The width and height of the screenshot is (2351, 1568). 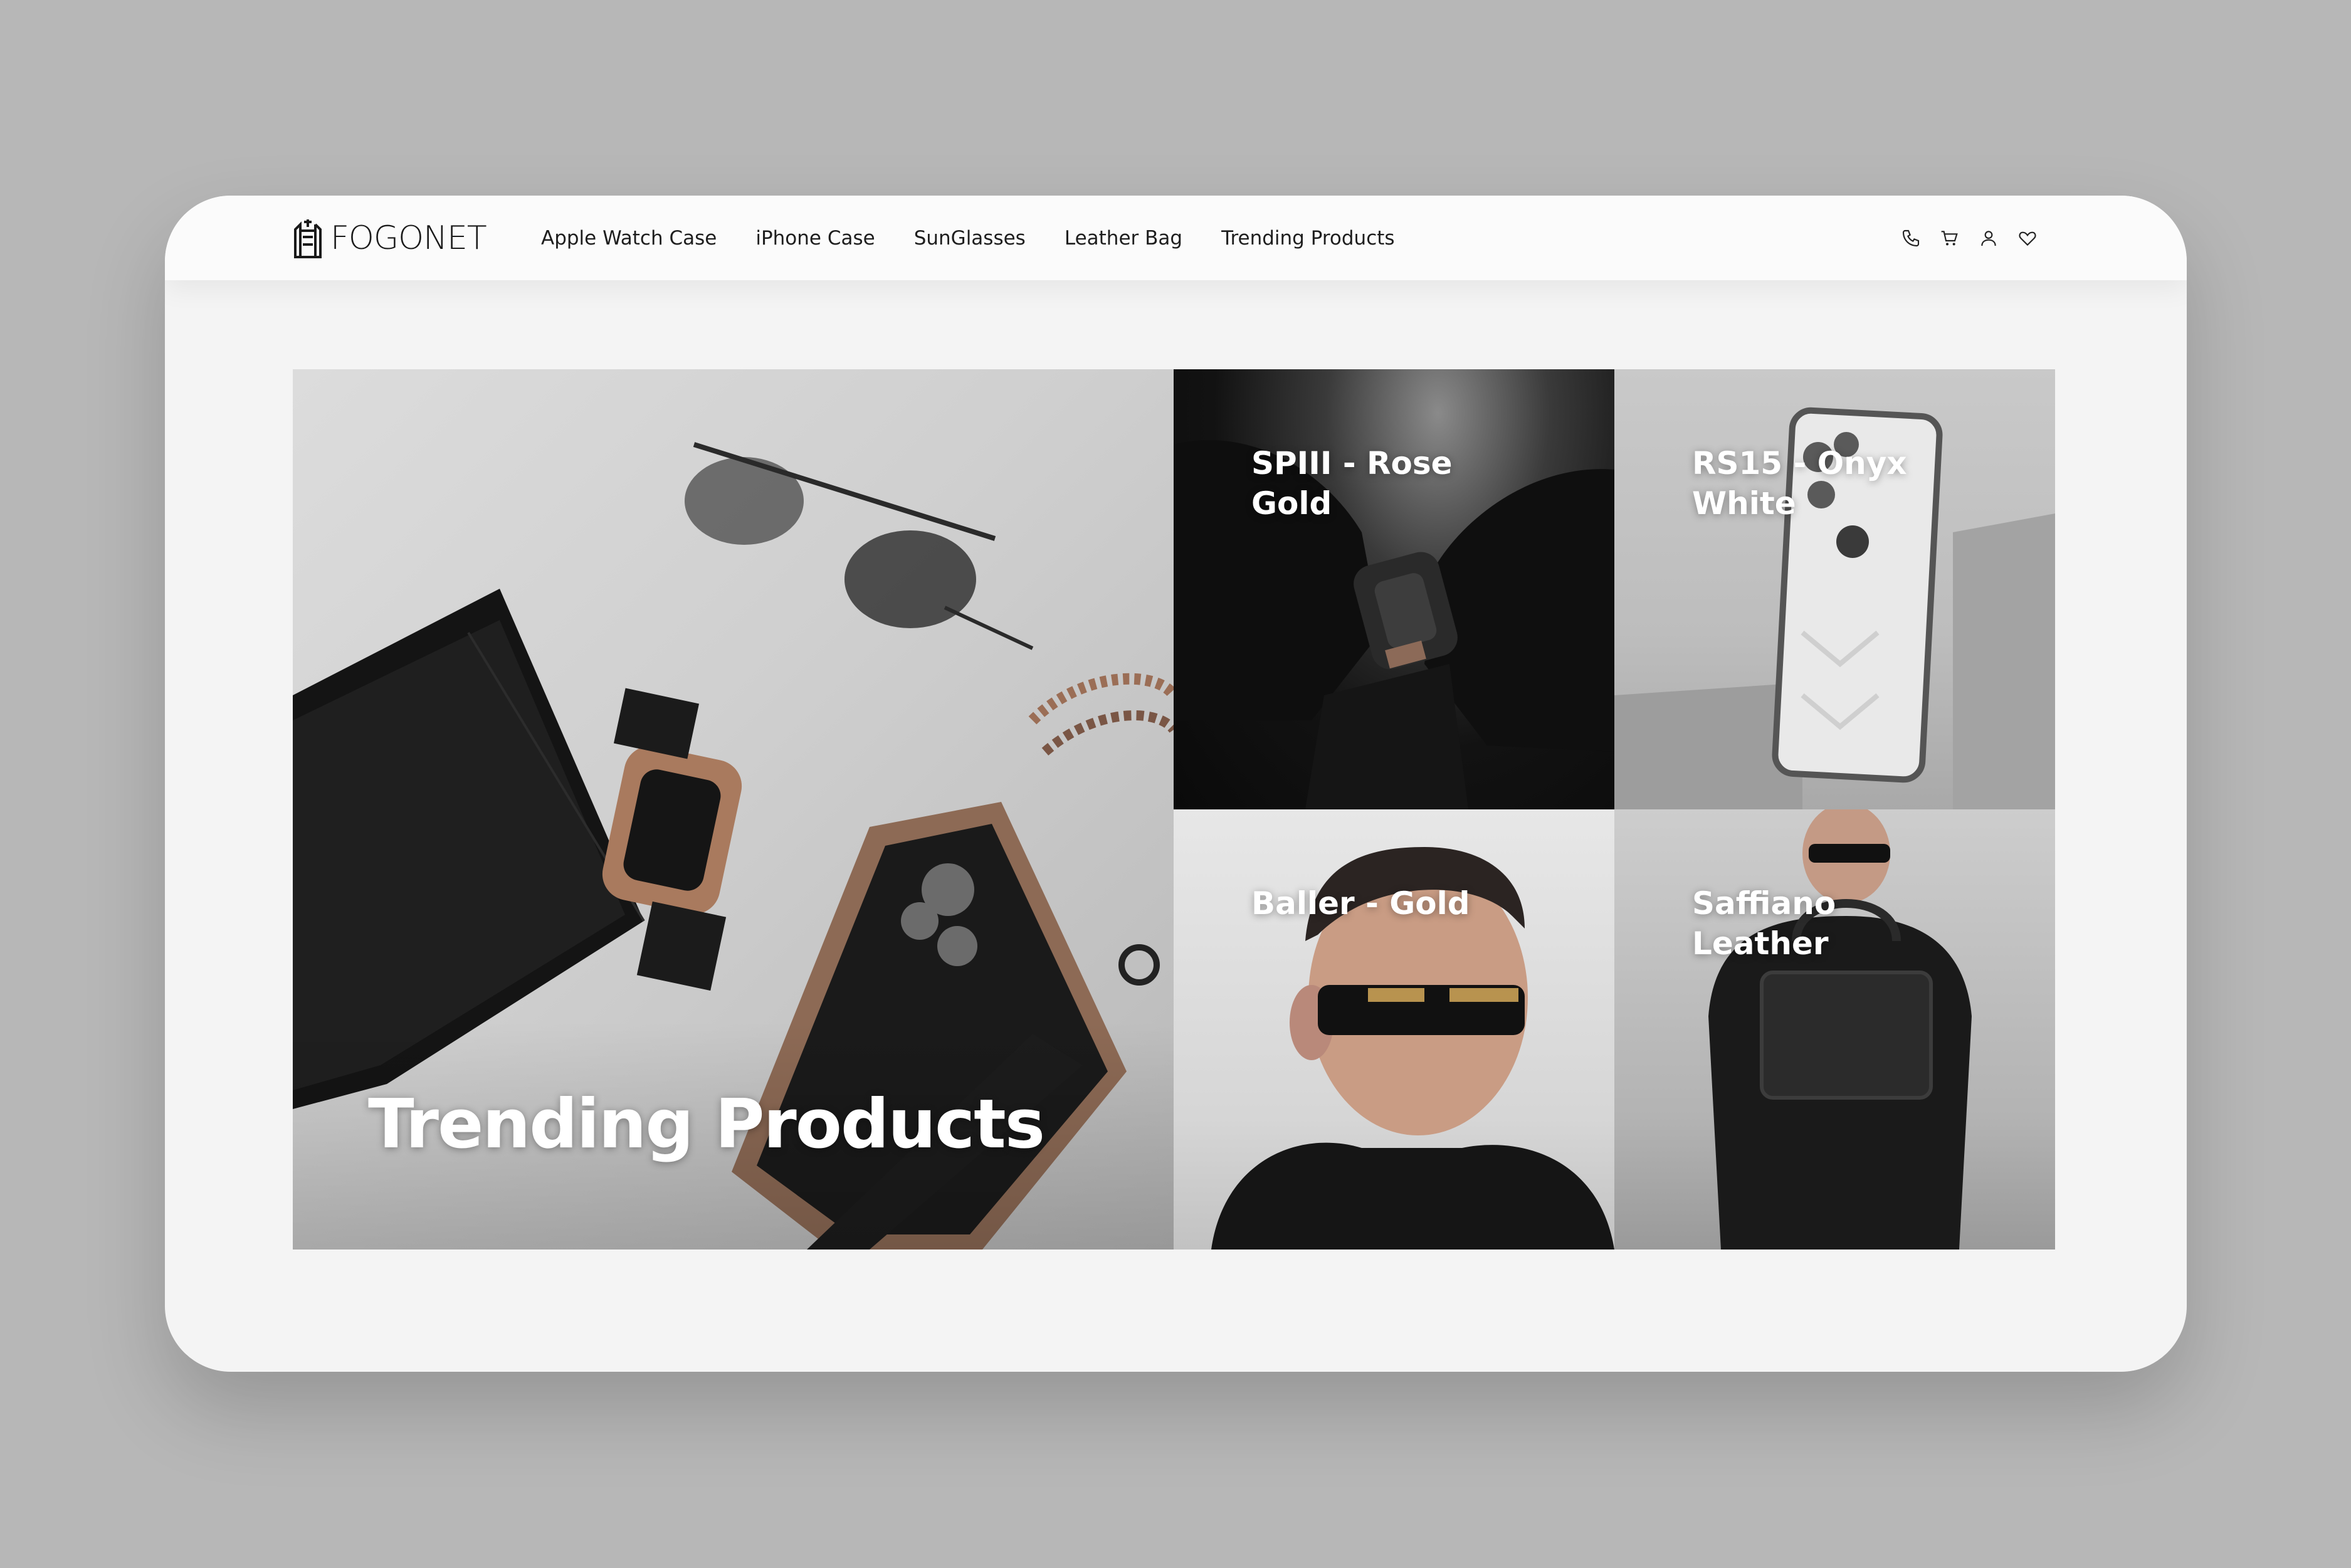 What do you see at coordinates (1123, 238) in the screenshot?
I see `nav-item-leather-bag: Leather Bag` at bounding box center [1123, 238].